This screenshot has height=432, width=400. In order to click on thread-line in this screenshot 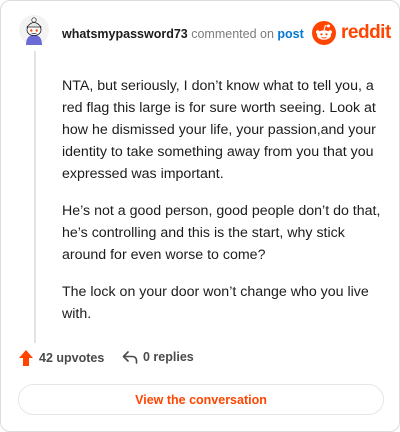, I will do `click(35, 197)`.